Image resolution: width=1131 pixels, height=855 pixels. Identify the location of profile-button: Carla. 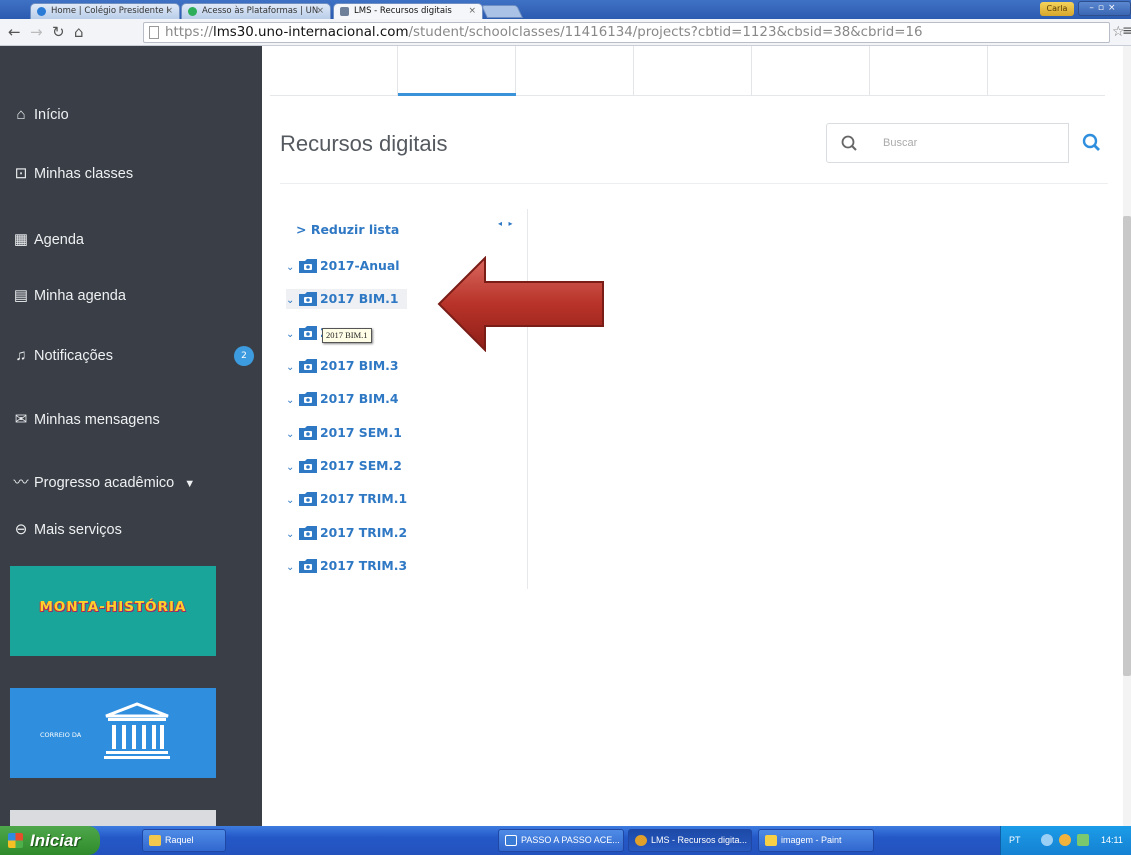
(1057, 9).